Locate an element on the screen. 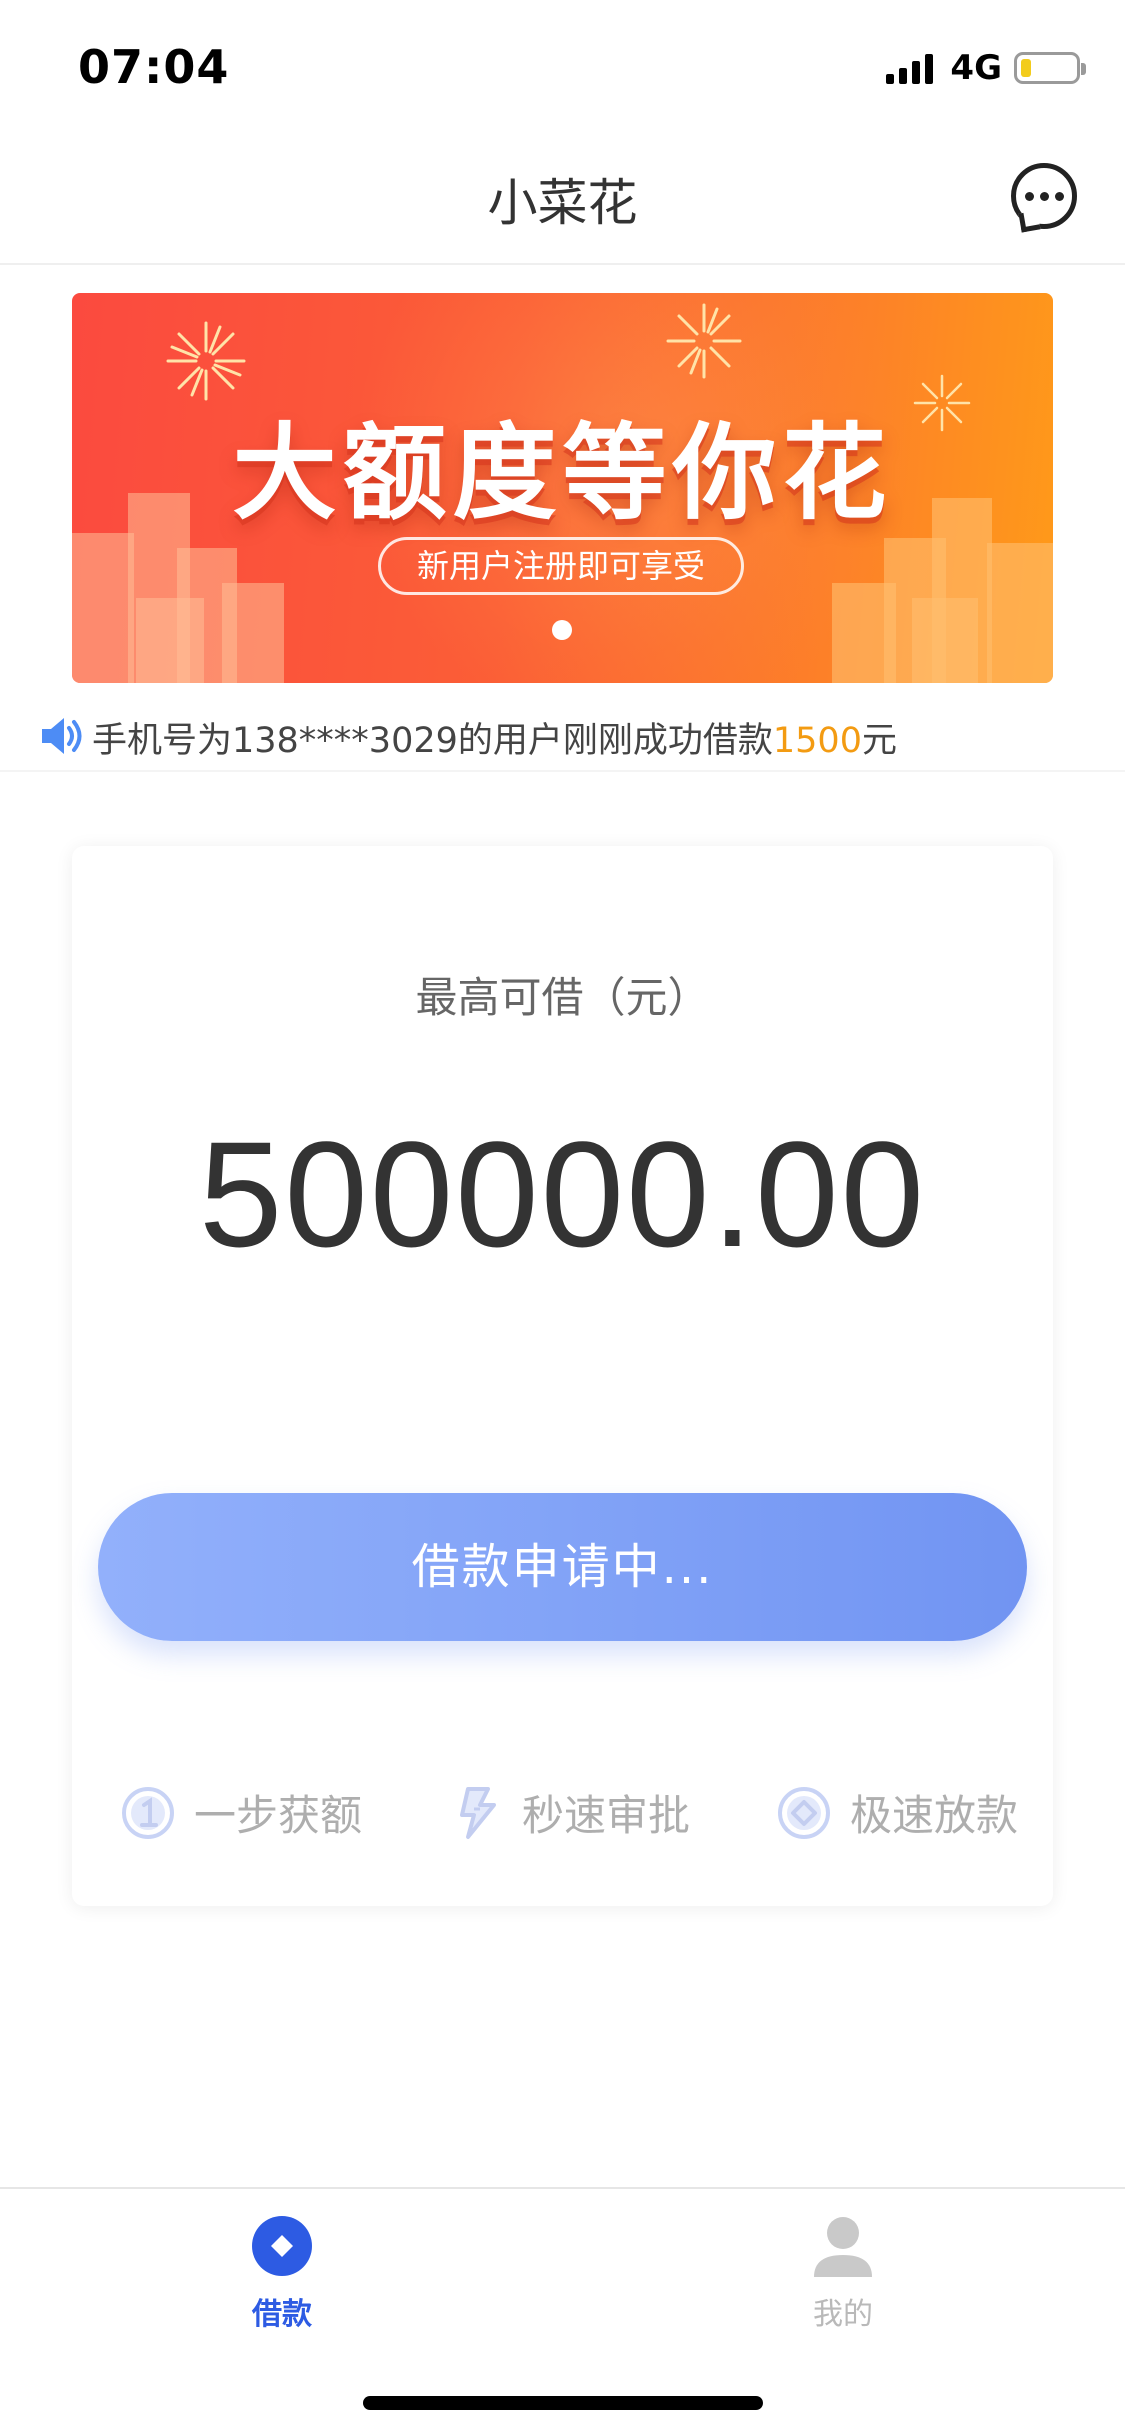 The image size is (1125, 2436). lightning-icon is located at coordinates (478, 1812).